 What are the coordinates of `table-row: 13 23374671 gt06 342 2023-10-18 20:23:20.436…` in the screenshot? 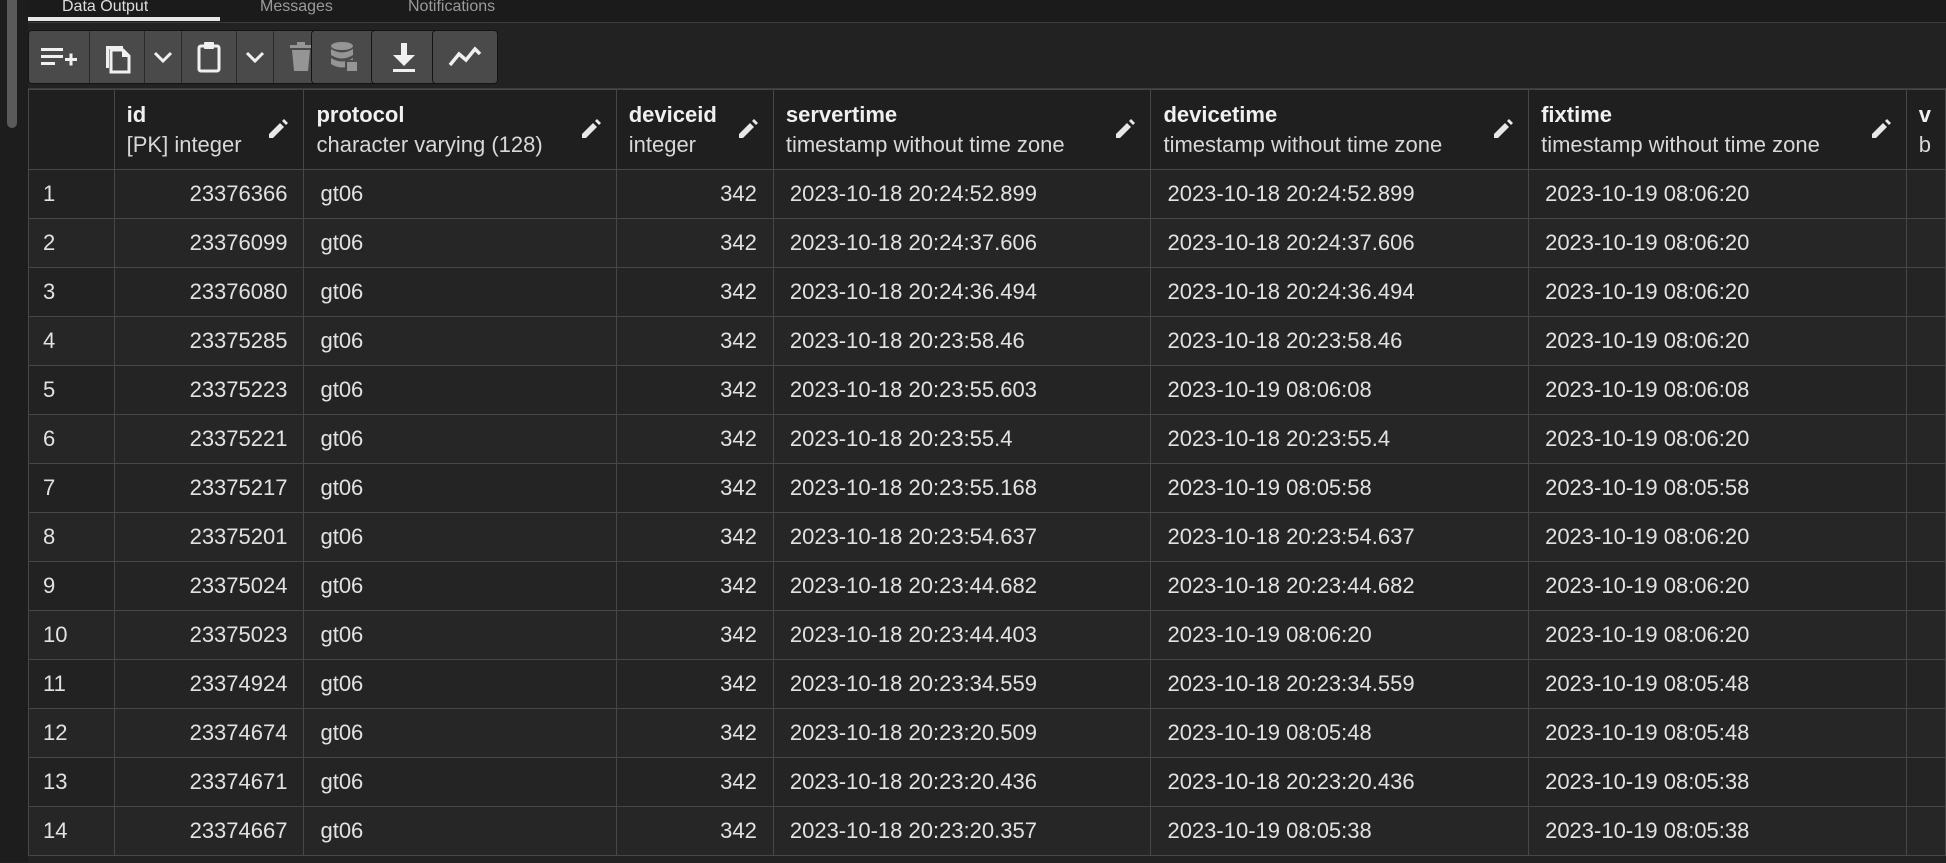 It's located at (987, 782).